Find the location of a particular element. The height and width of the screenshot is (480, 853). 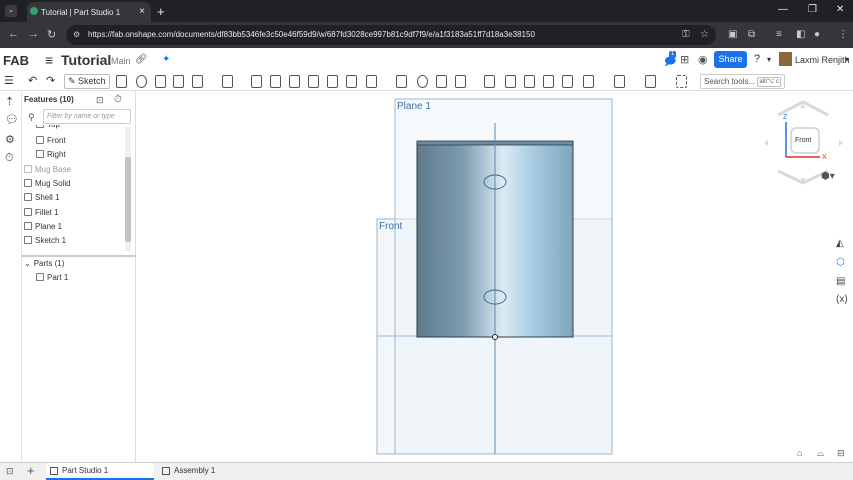

thicken-icon is located at coordinates (197, 81).